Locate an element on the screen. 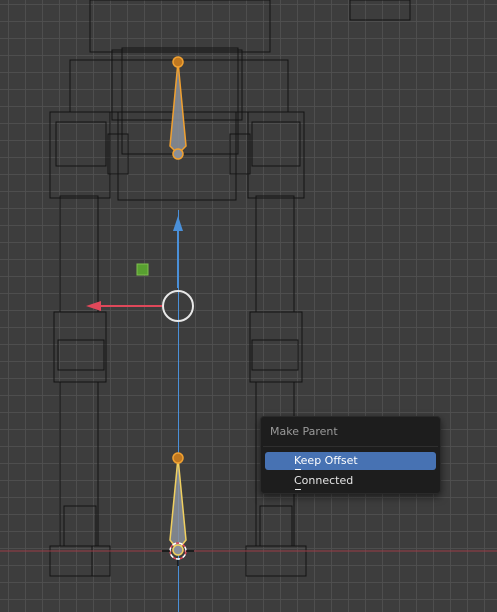 This screenshot has width=497, height=612. mesh-left-thigh is located at coordinates (79, 254).